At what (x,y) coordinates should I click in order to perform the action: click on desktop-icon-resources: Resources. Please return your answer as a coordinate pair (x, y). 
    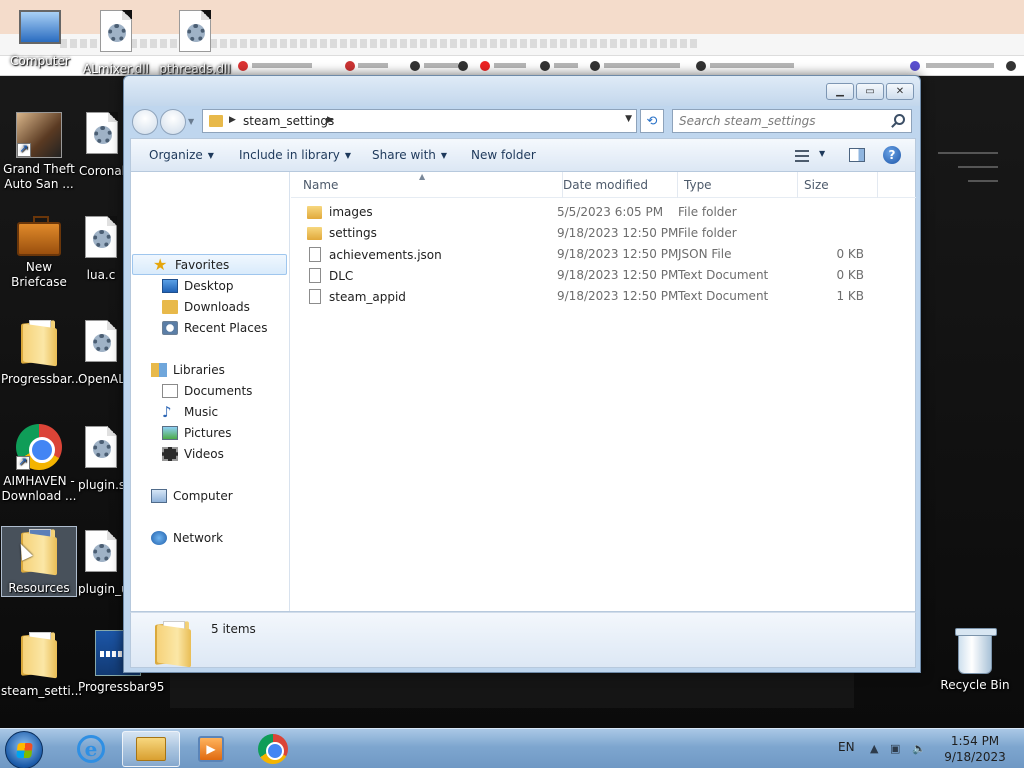
    Looking at the image, I should click on (39, 561).